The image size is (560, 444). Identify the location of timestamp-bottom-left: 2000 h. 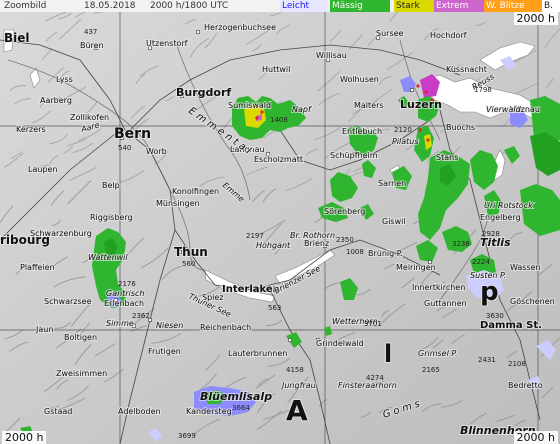
(24, 437).